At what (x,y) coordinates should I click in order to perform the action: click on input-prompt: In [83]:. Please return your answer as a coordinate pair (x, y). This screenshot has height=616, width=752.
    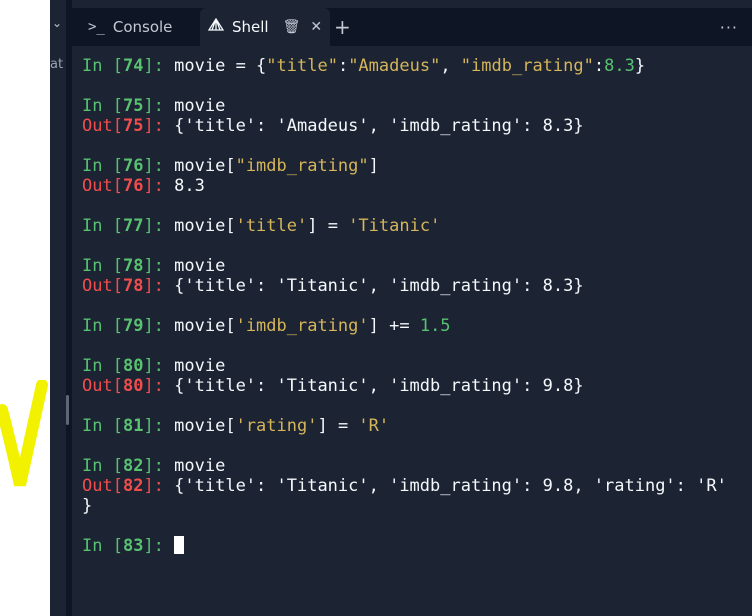
    Looking at the image, I should click on (128, 546).